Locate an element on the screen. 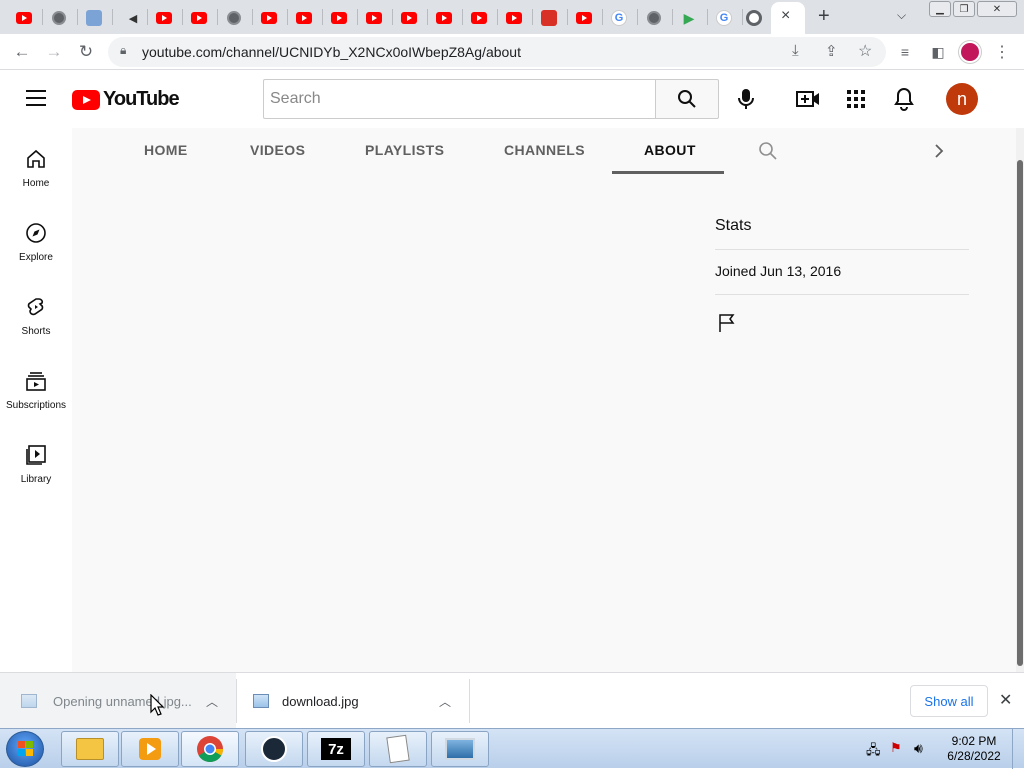  search-box is located at coordinates (459, 99).